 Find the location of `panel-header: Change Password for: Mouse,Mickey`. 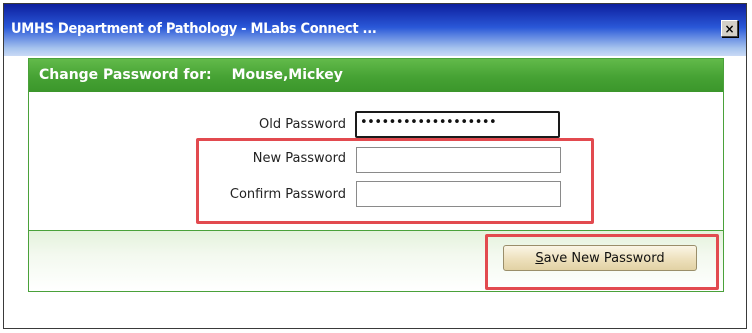

panel-header: Change Password for: Mouse,Mickey is located at coordinates (376, 75).